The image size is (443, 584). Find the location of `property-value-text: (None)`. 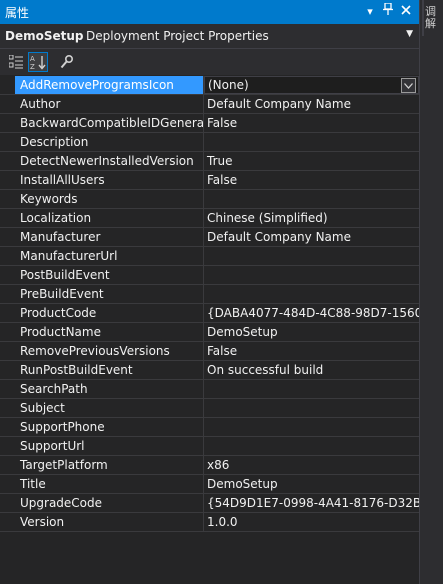

property-value-text: (None) is located at coordinates (228, 85).